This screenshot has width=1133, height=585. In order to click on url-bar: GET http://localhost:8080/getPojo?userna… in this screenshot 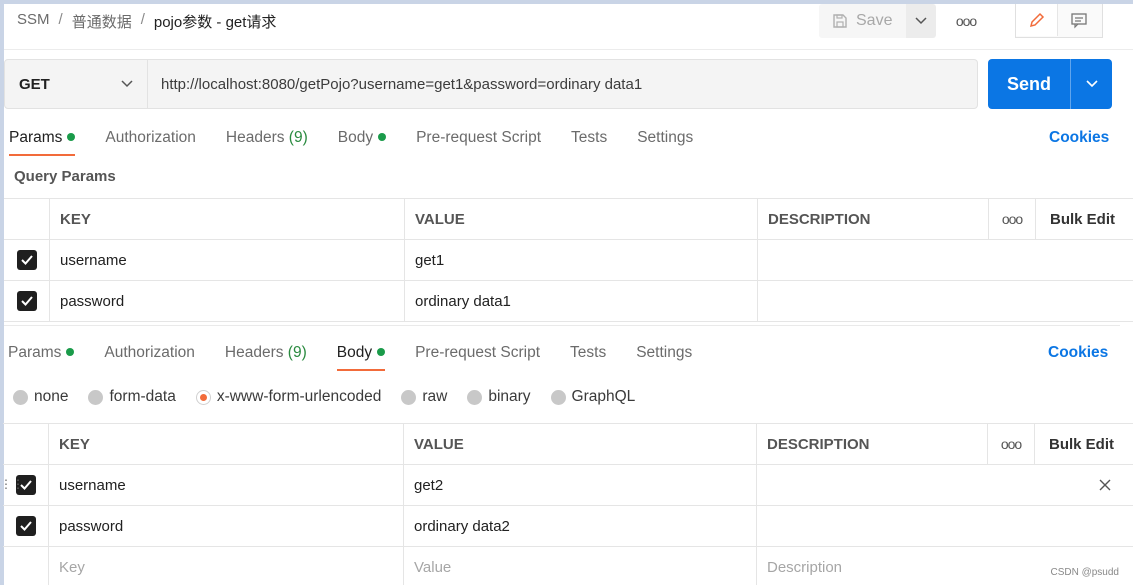, I will do `click(491, 84)`.